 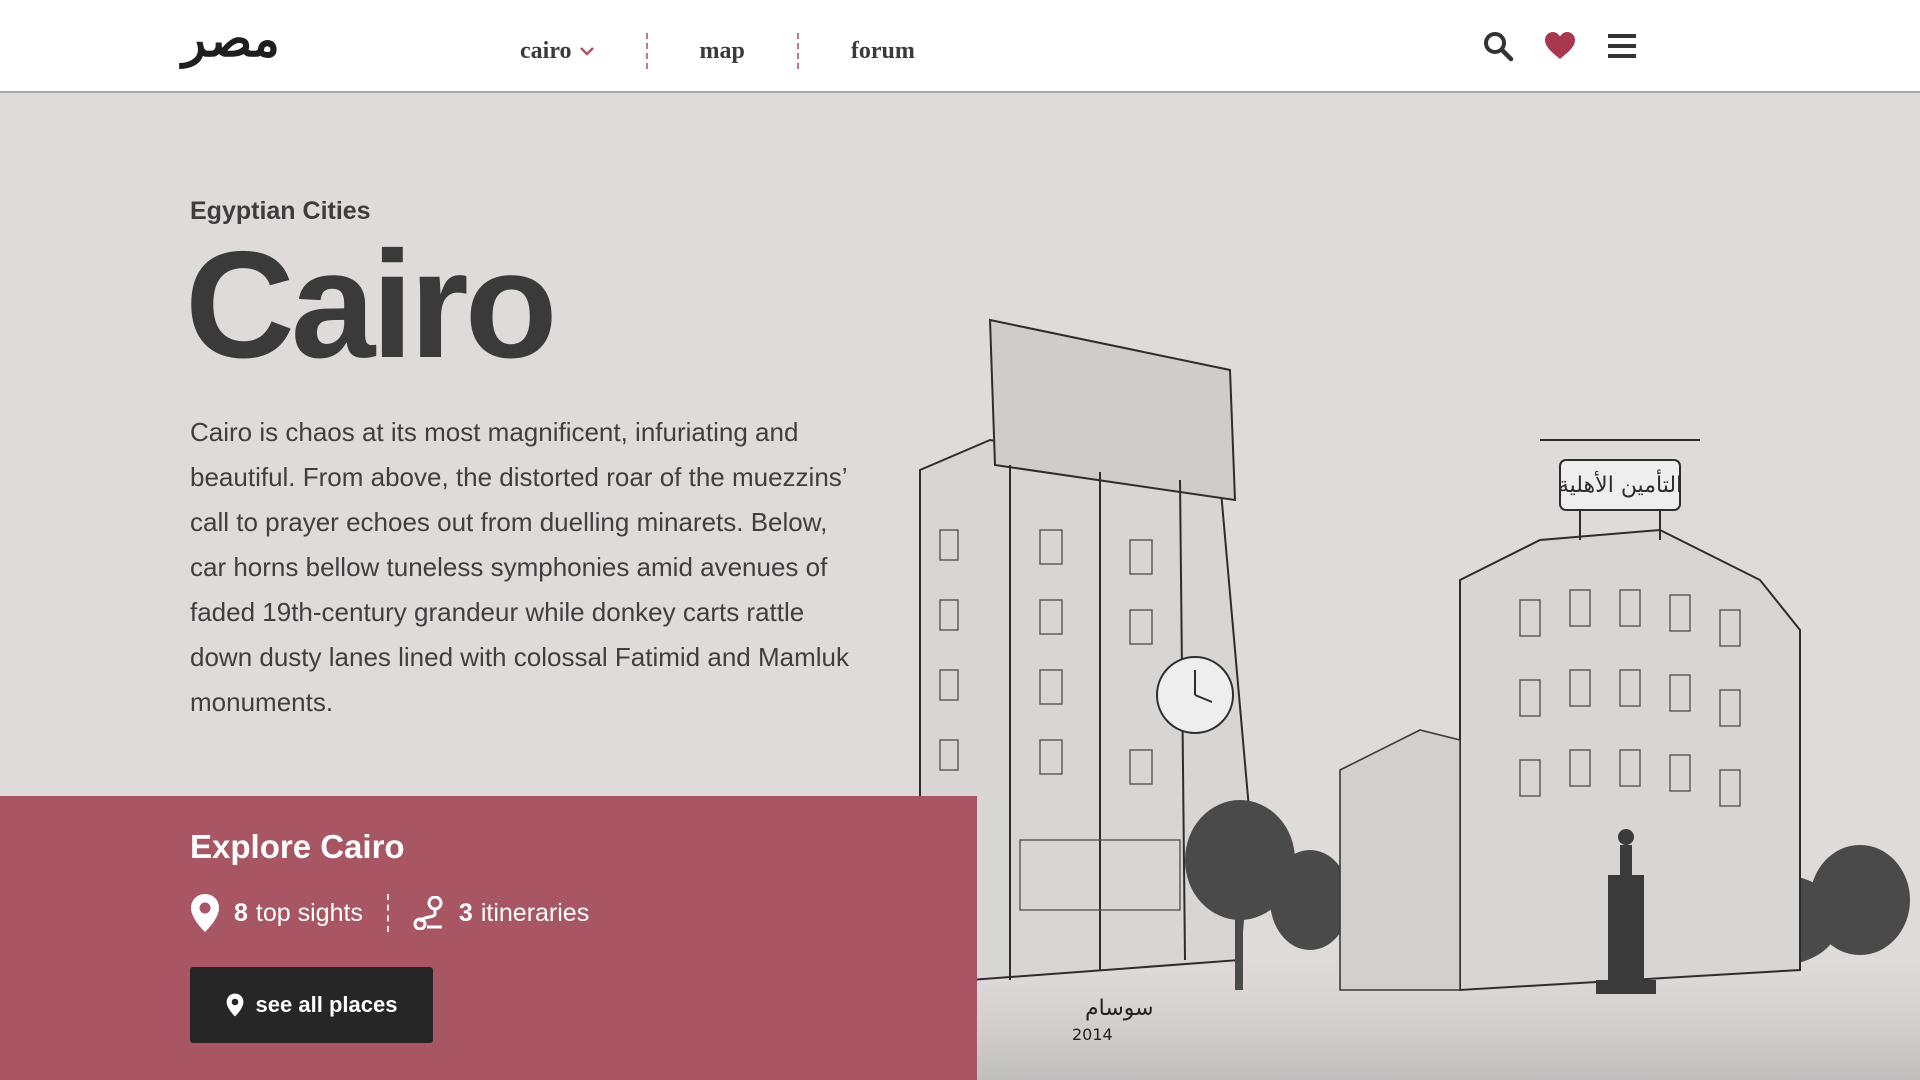 I want to click on menu-icon, so click(x=1622, y=46).